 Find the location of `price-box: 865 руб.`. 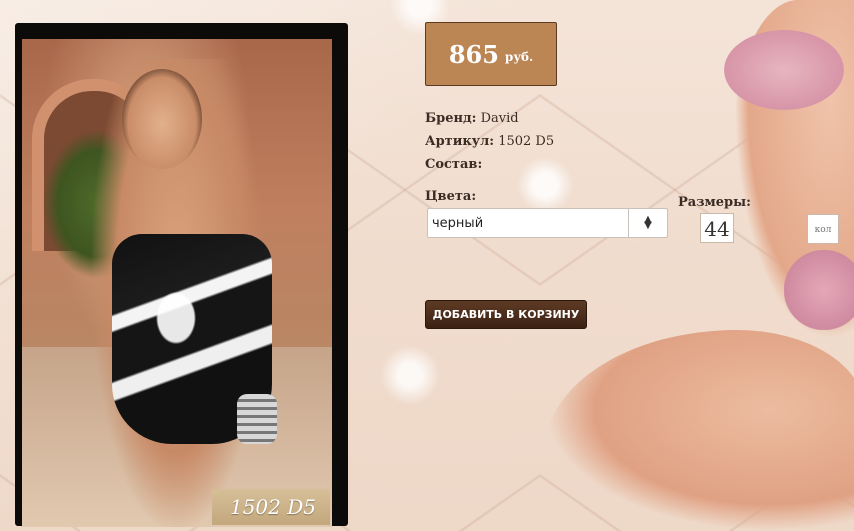

price-box: 865 руб. is located at coordinates (491, 54).